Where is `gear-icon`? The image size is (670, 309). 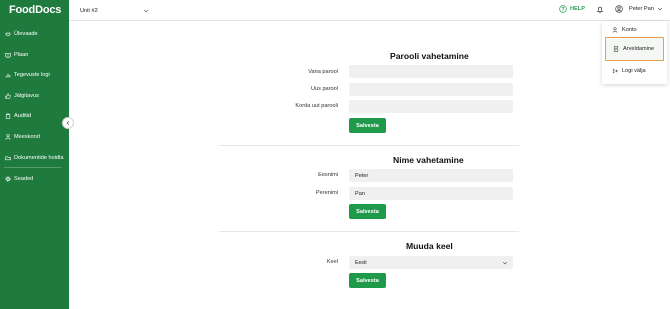
gear-icon is located at coordinates (7, 179).